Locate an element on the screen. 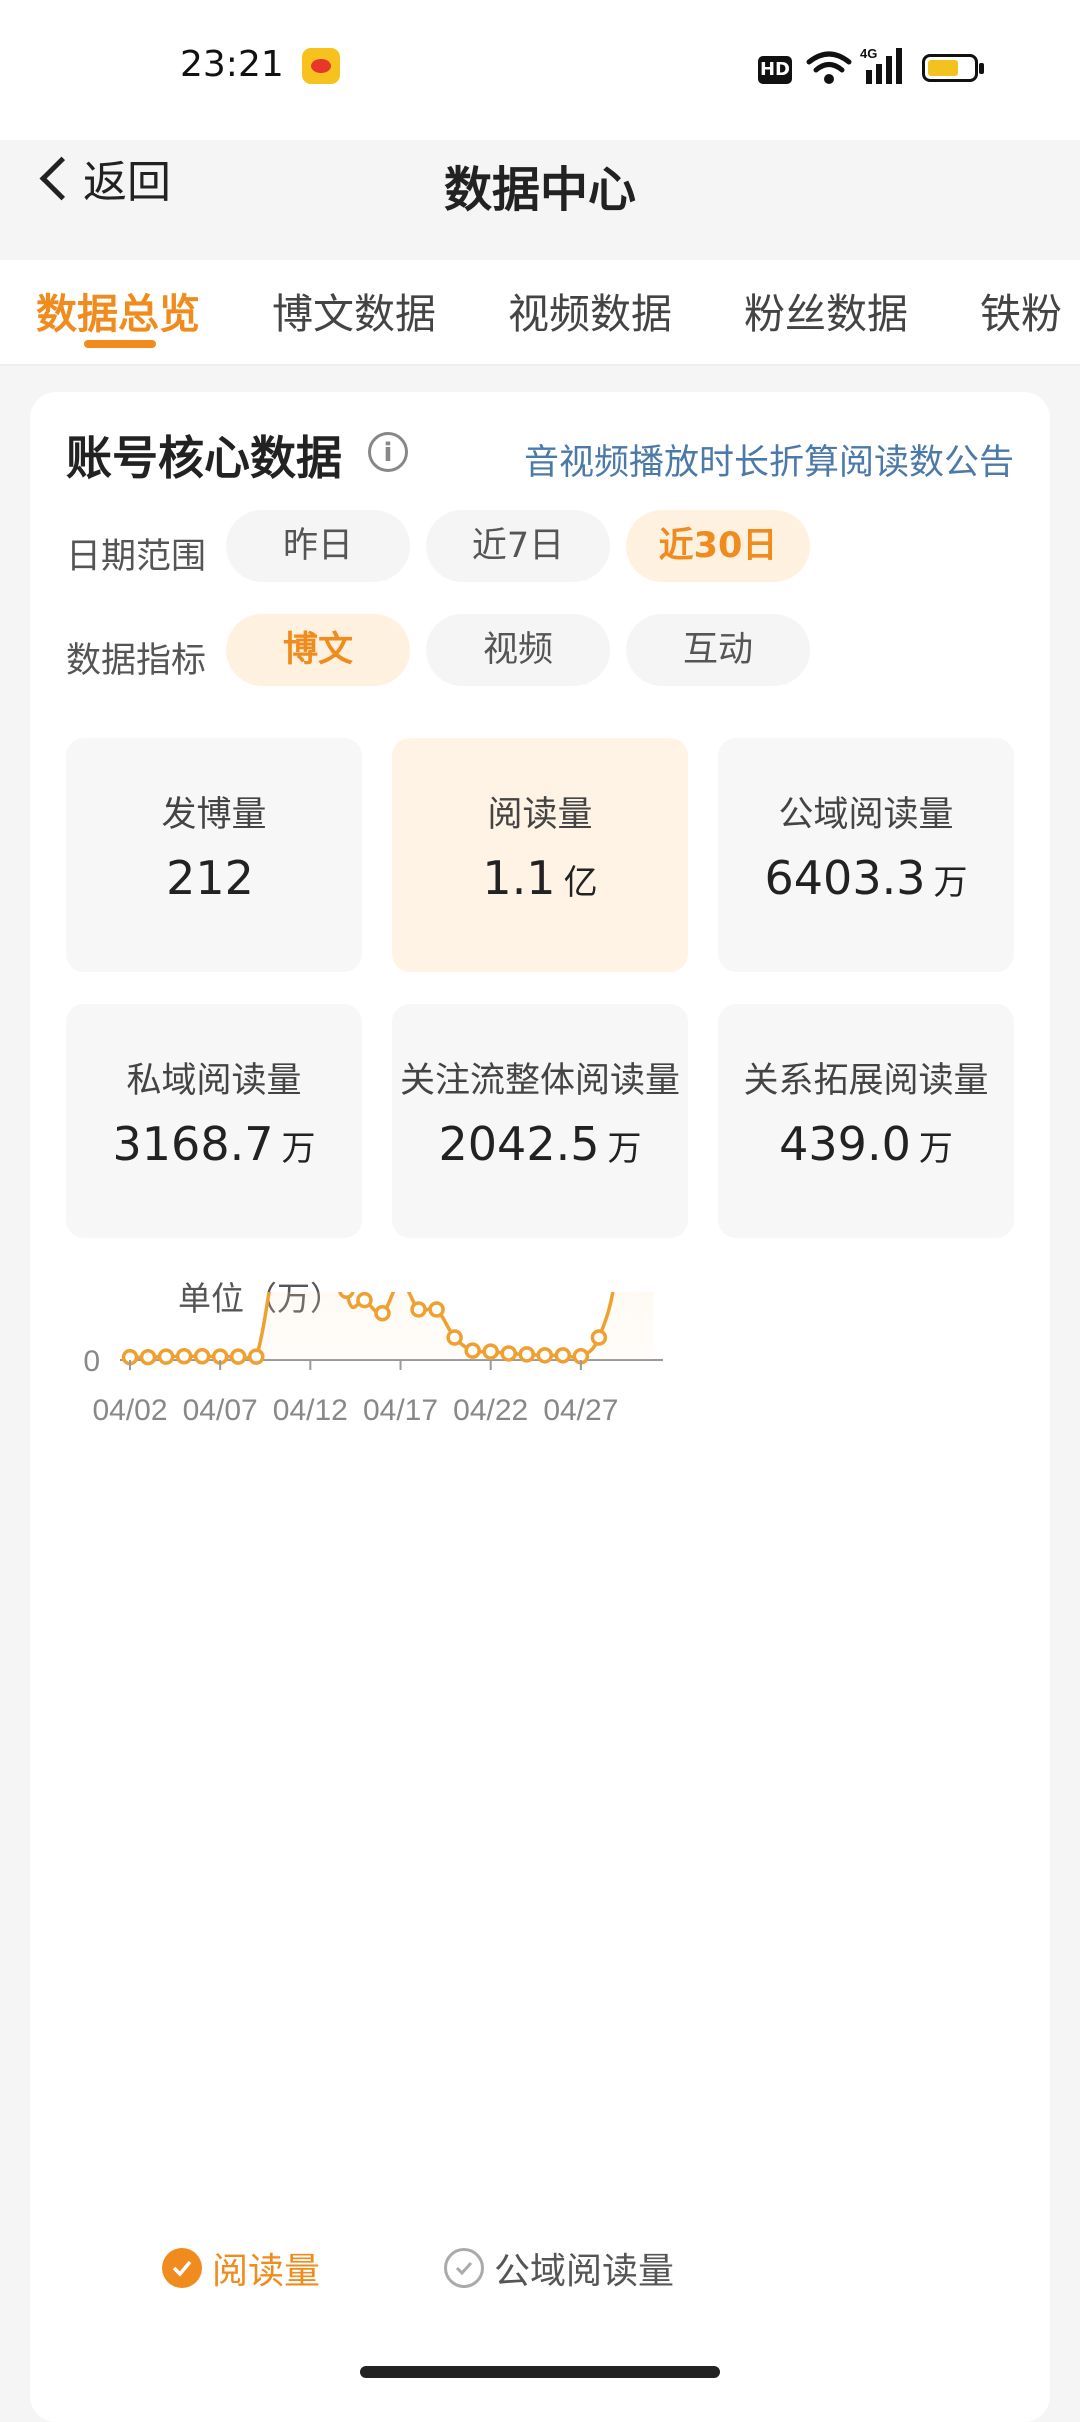 The height and width of the screenshot is (2422, 1080). x-tick-label: 04/22 is located at coordinates (490, 1410).